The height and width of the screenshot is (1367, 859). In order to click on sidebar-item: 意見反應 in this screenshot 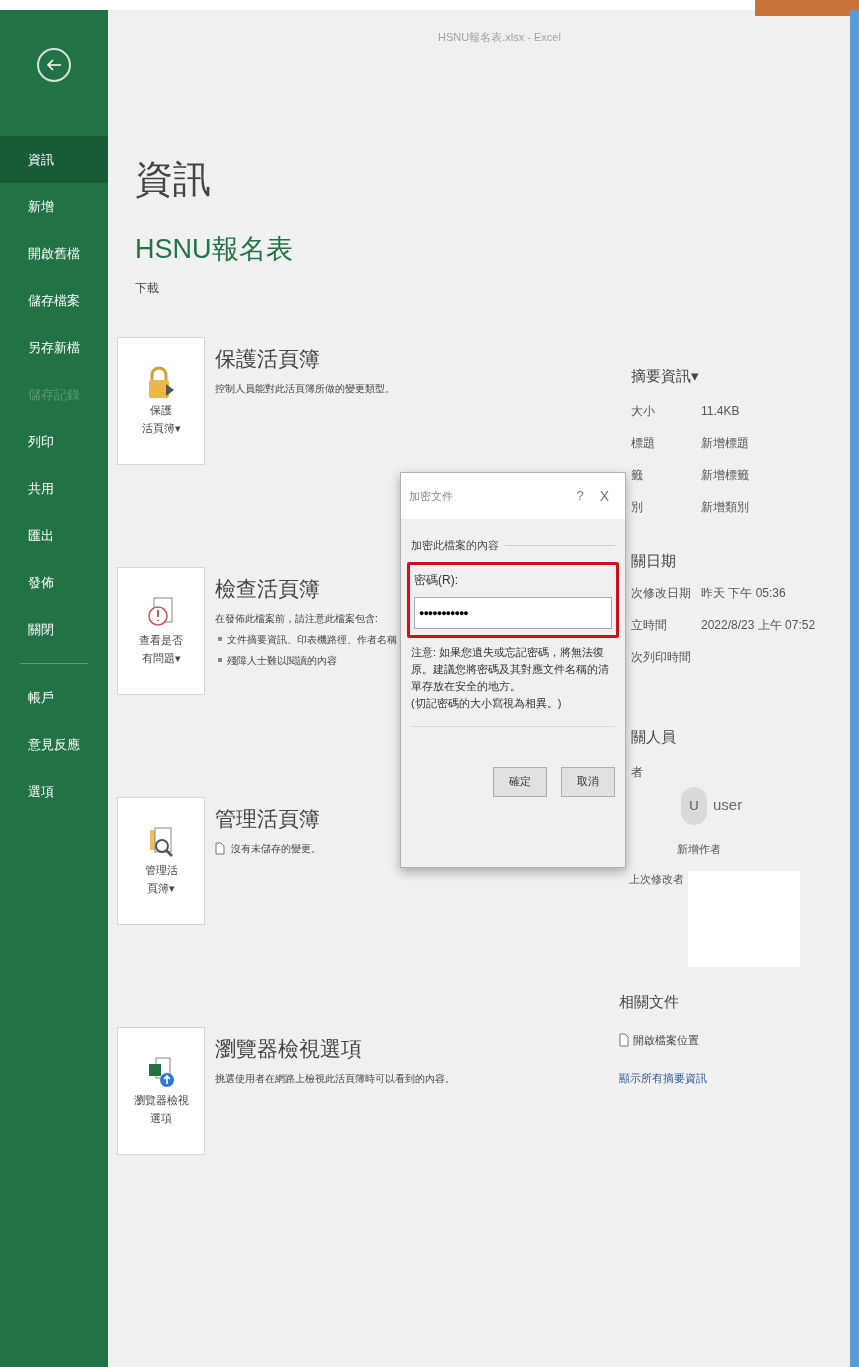, I will do `click(54, 744)`.